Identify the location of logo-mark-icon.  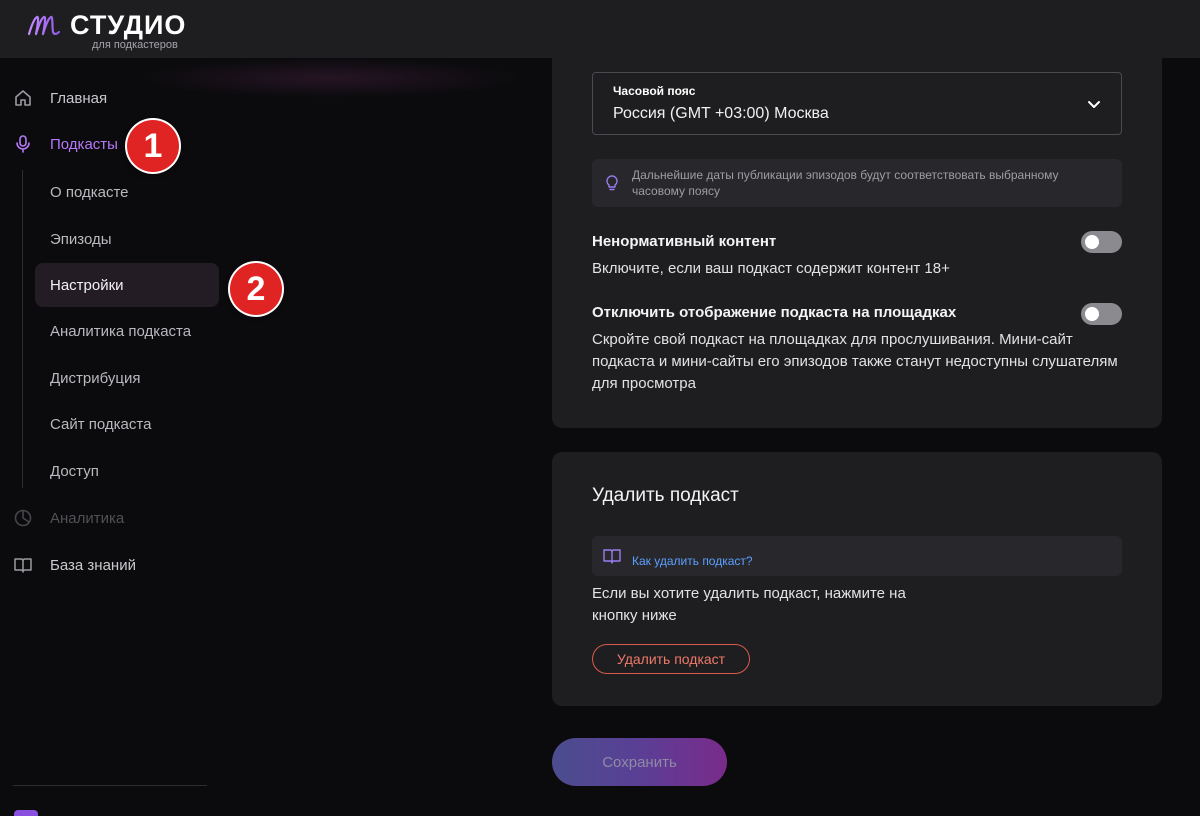
(44, 25).